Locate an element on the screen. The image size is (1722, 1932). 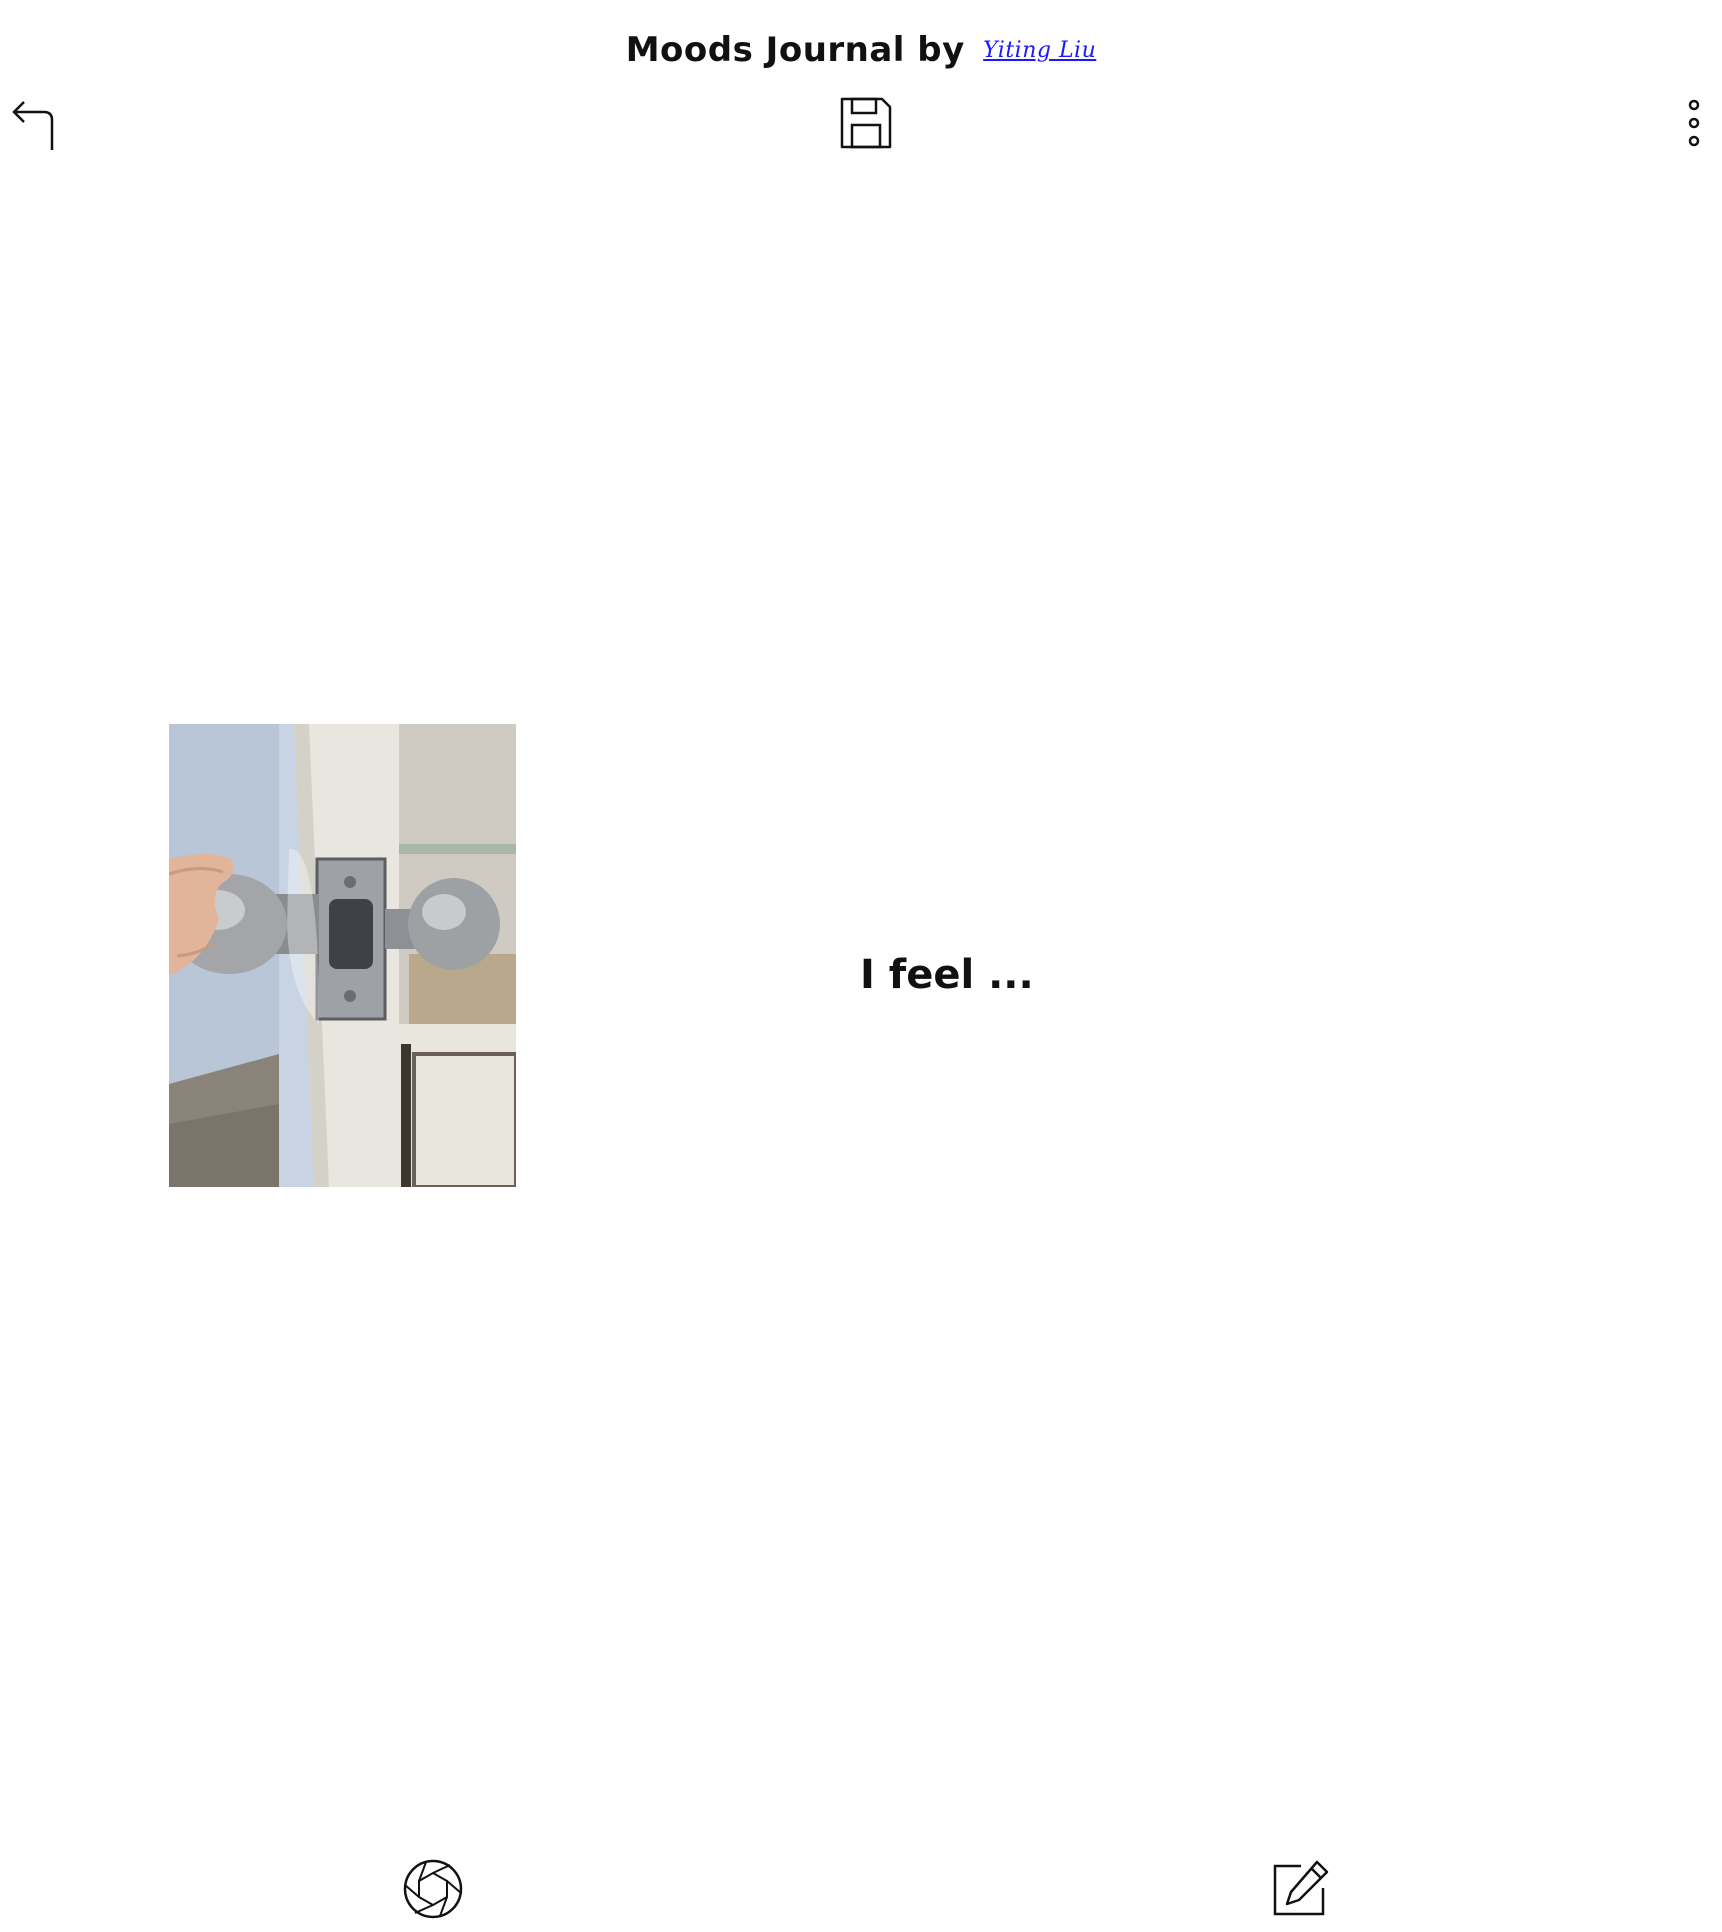
more-vertical-icon is located at coordinates (1694, 123).